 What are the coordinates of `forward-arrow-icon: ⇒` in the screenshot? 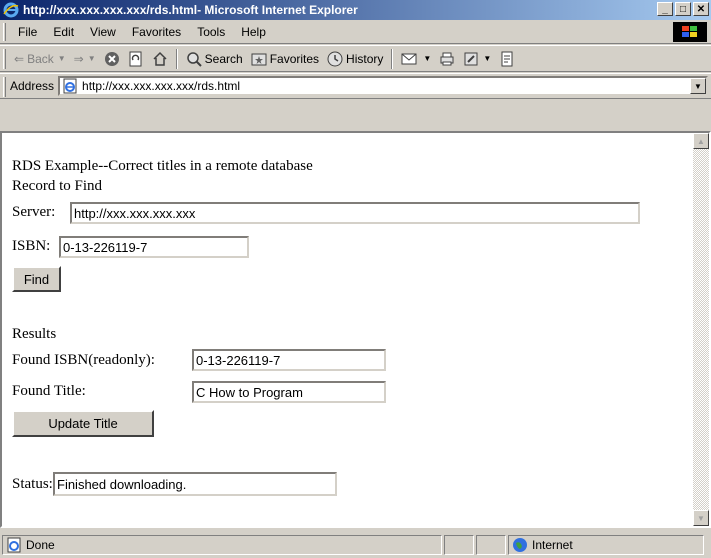 It's located at (78, 58).